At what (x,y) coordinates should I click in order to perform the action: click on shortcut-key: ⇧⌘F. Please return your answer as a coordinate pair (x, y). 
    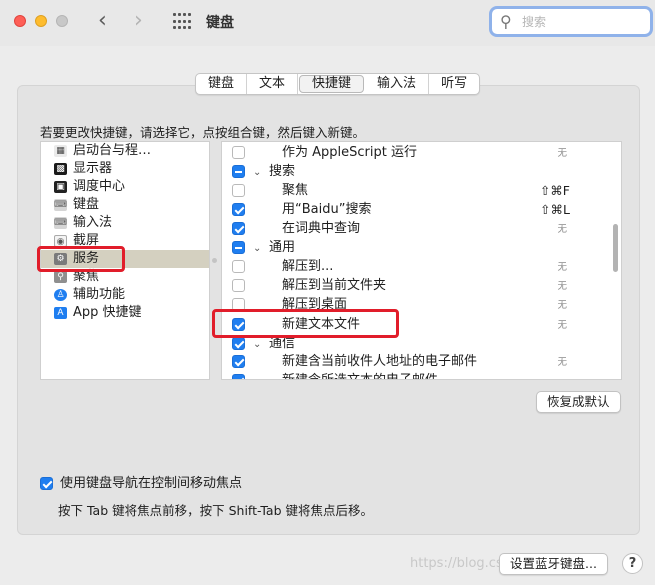
    Looking at the image, I should click on (555, 190).